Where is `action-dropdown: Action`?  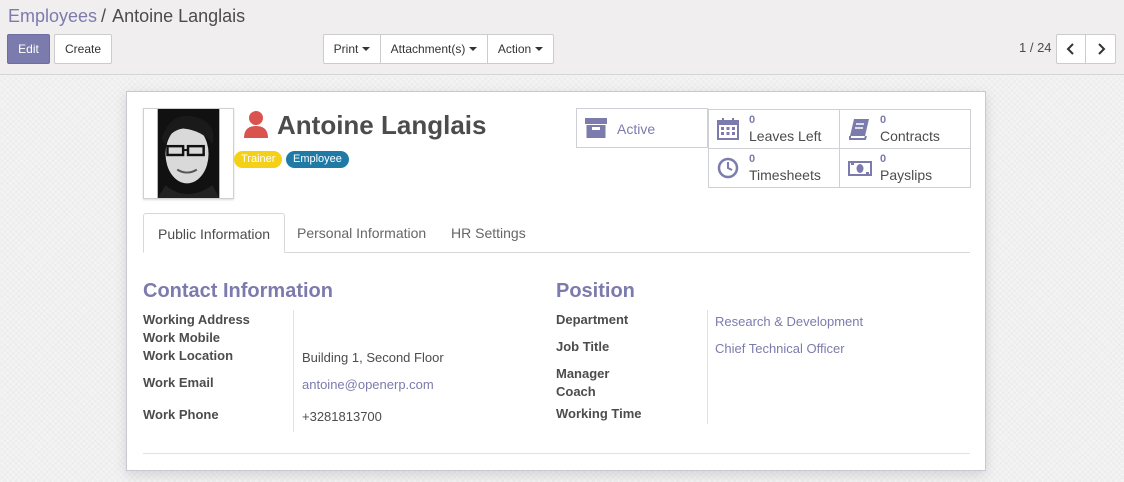 action-dropdown: Action is located at coordinates (520, 49).